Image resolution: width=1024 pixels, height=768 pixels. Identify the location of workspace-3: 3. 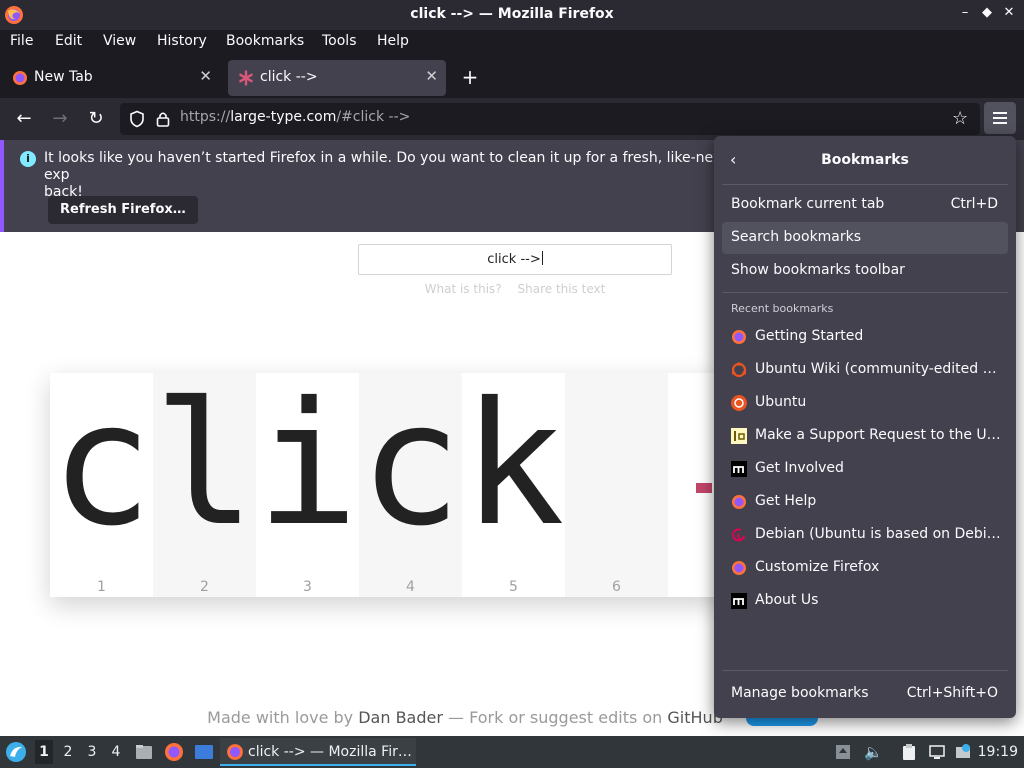
(92, 752).